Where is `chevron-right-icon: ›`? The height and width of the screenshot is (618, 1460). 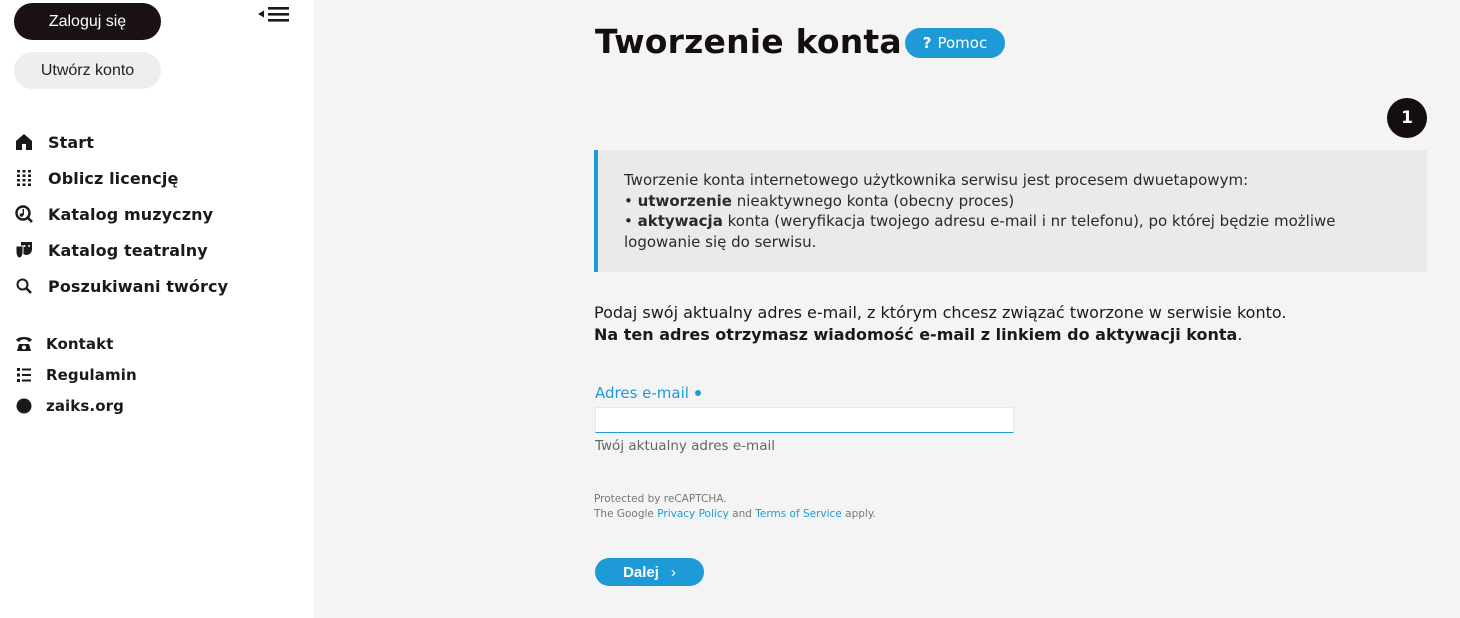
chevron-right-icon: › is located at coordinates (673, 572).